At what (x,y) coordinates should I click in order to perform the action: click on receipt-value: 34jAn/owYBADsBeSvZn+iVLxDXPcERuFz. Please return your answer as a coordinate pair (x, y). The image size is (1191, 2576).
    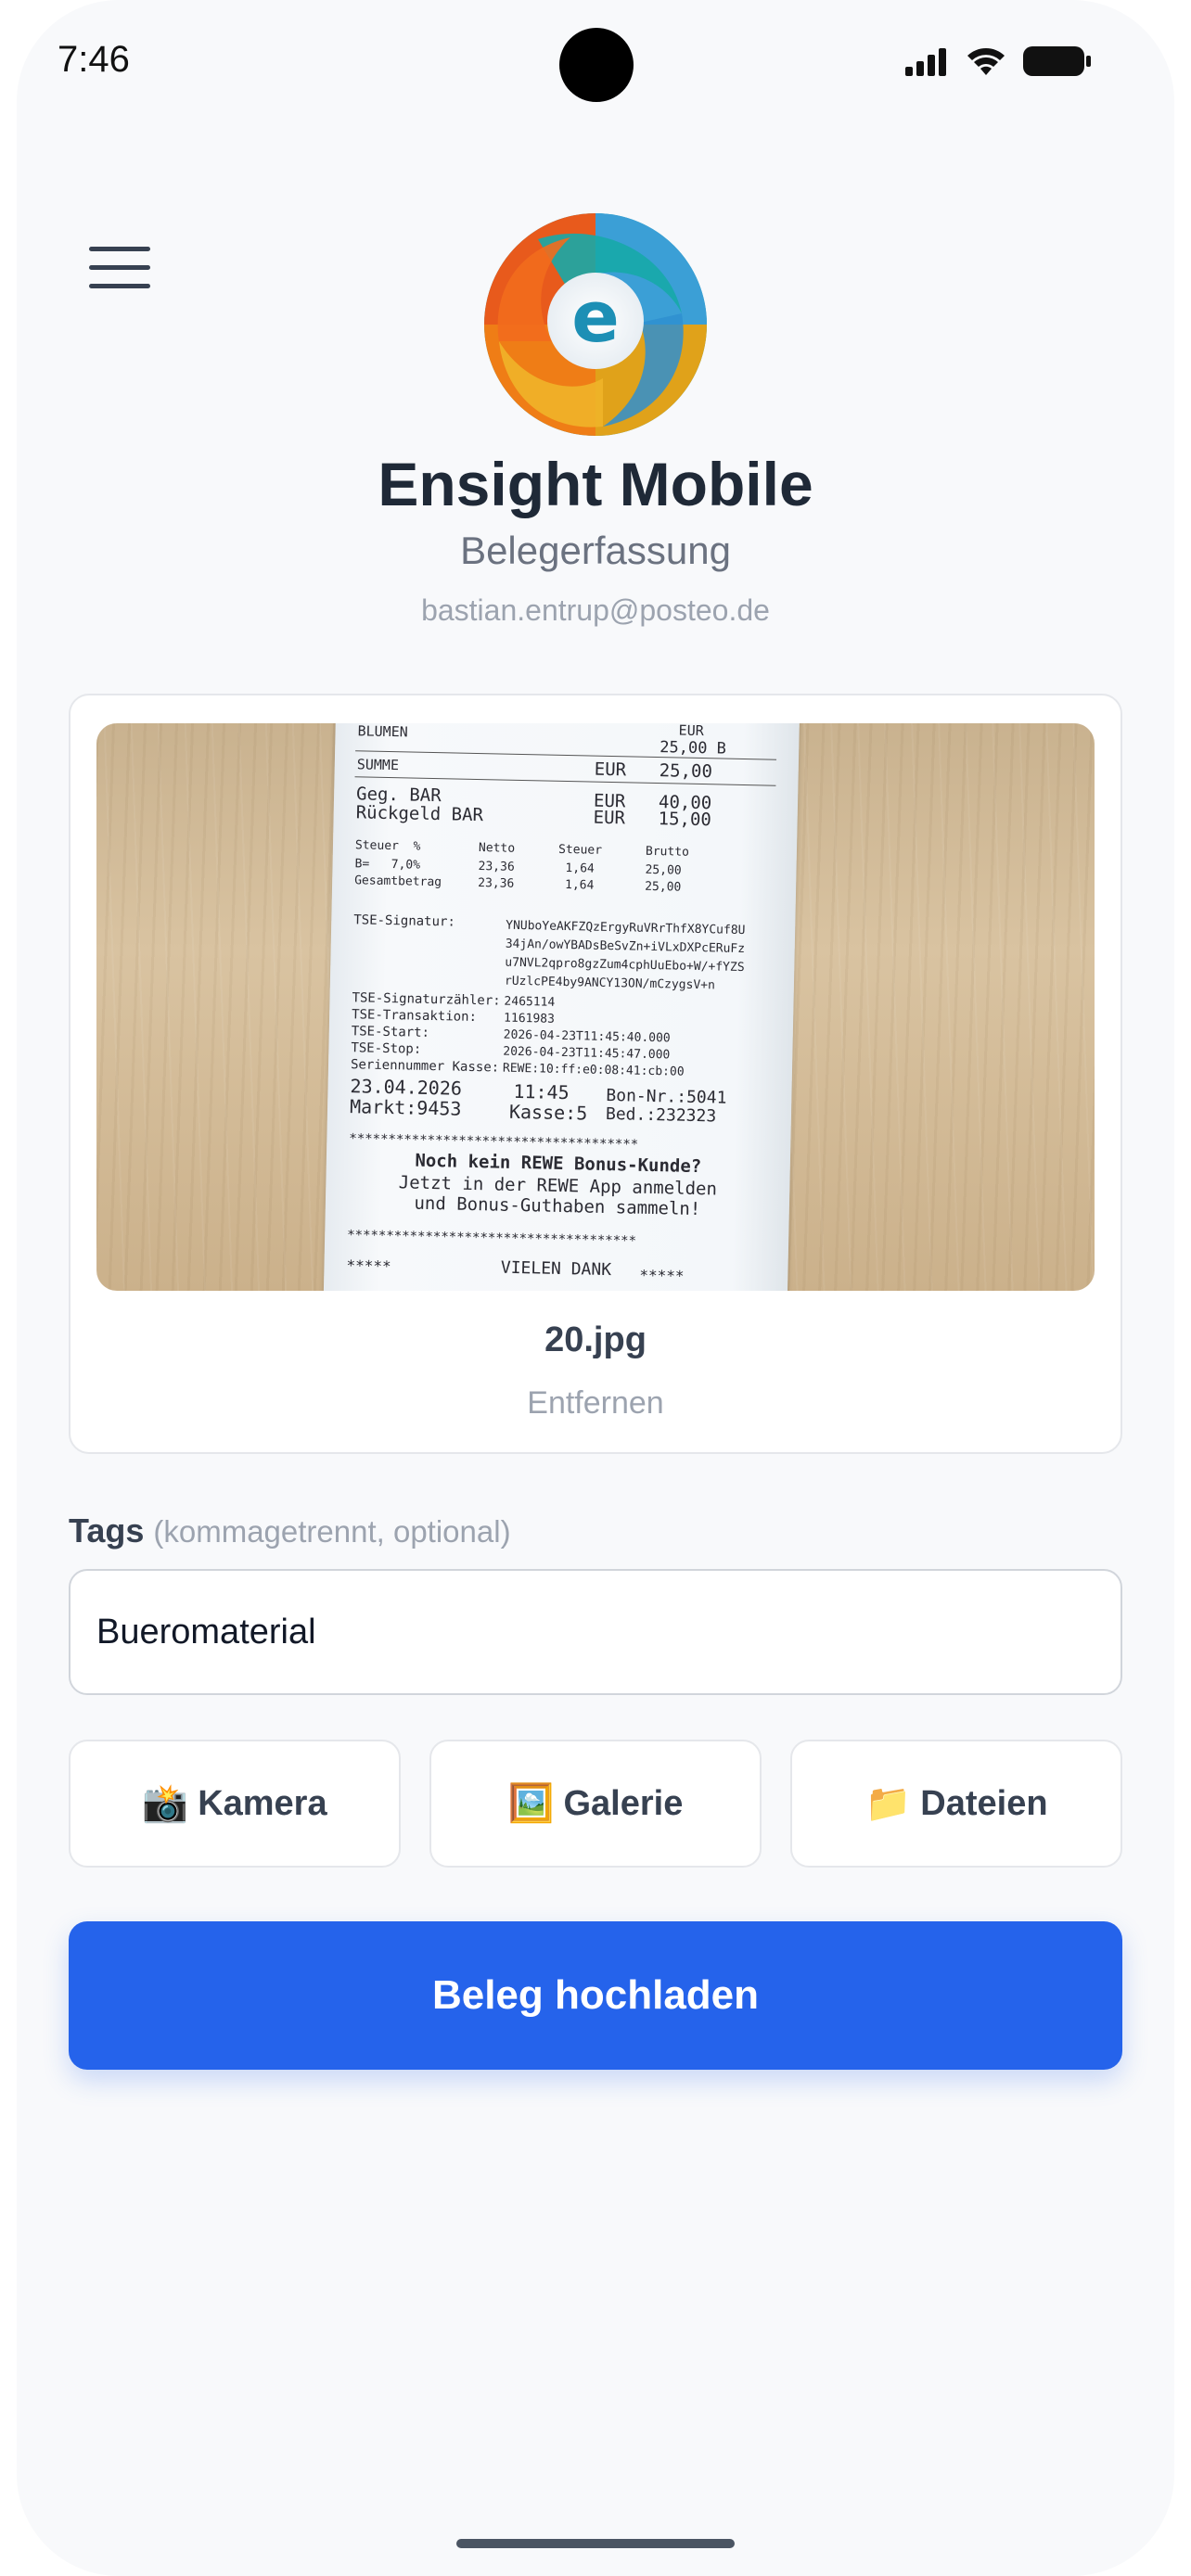
    Looking at the image, I should click on (625, 947).